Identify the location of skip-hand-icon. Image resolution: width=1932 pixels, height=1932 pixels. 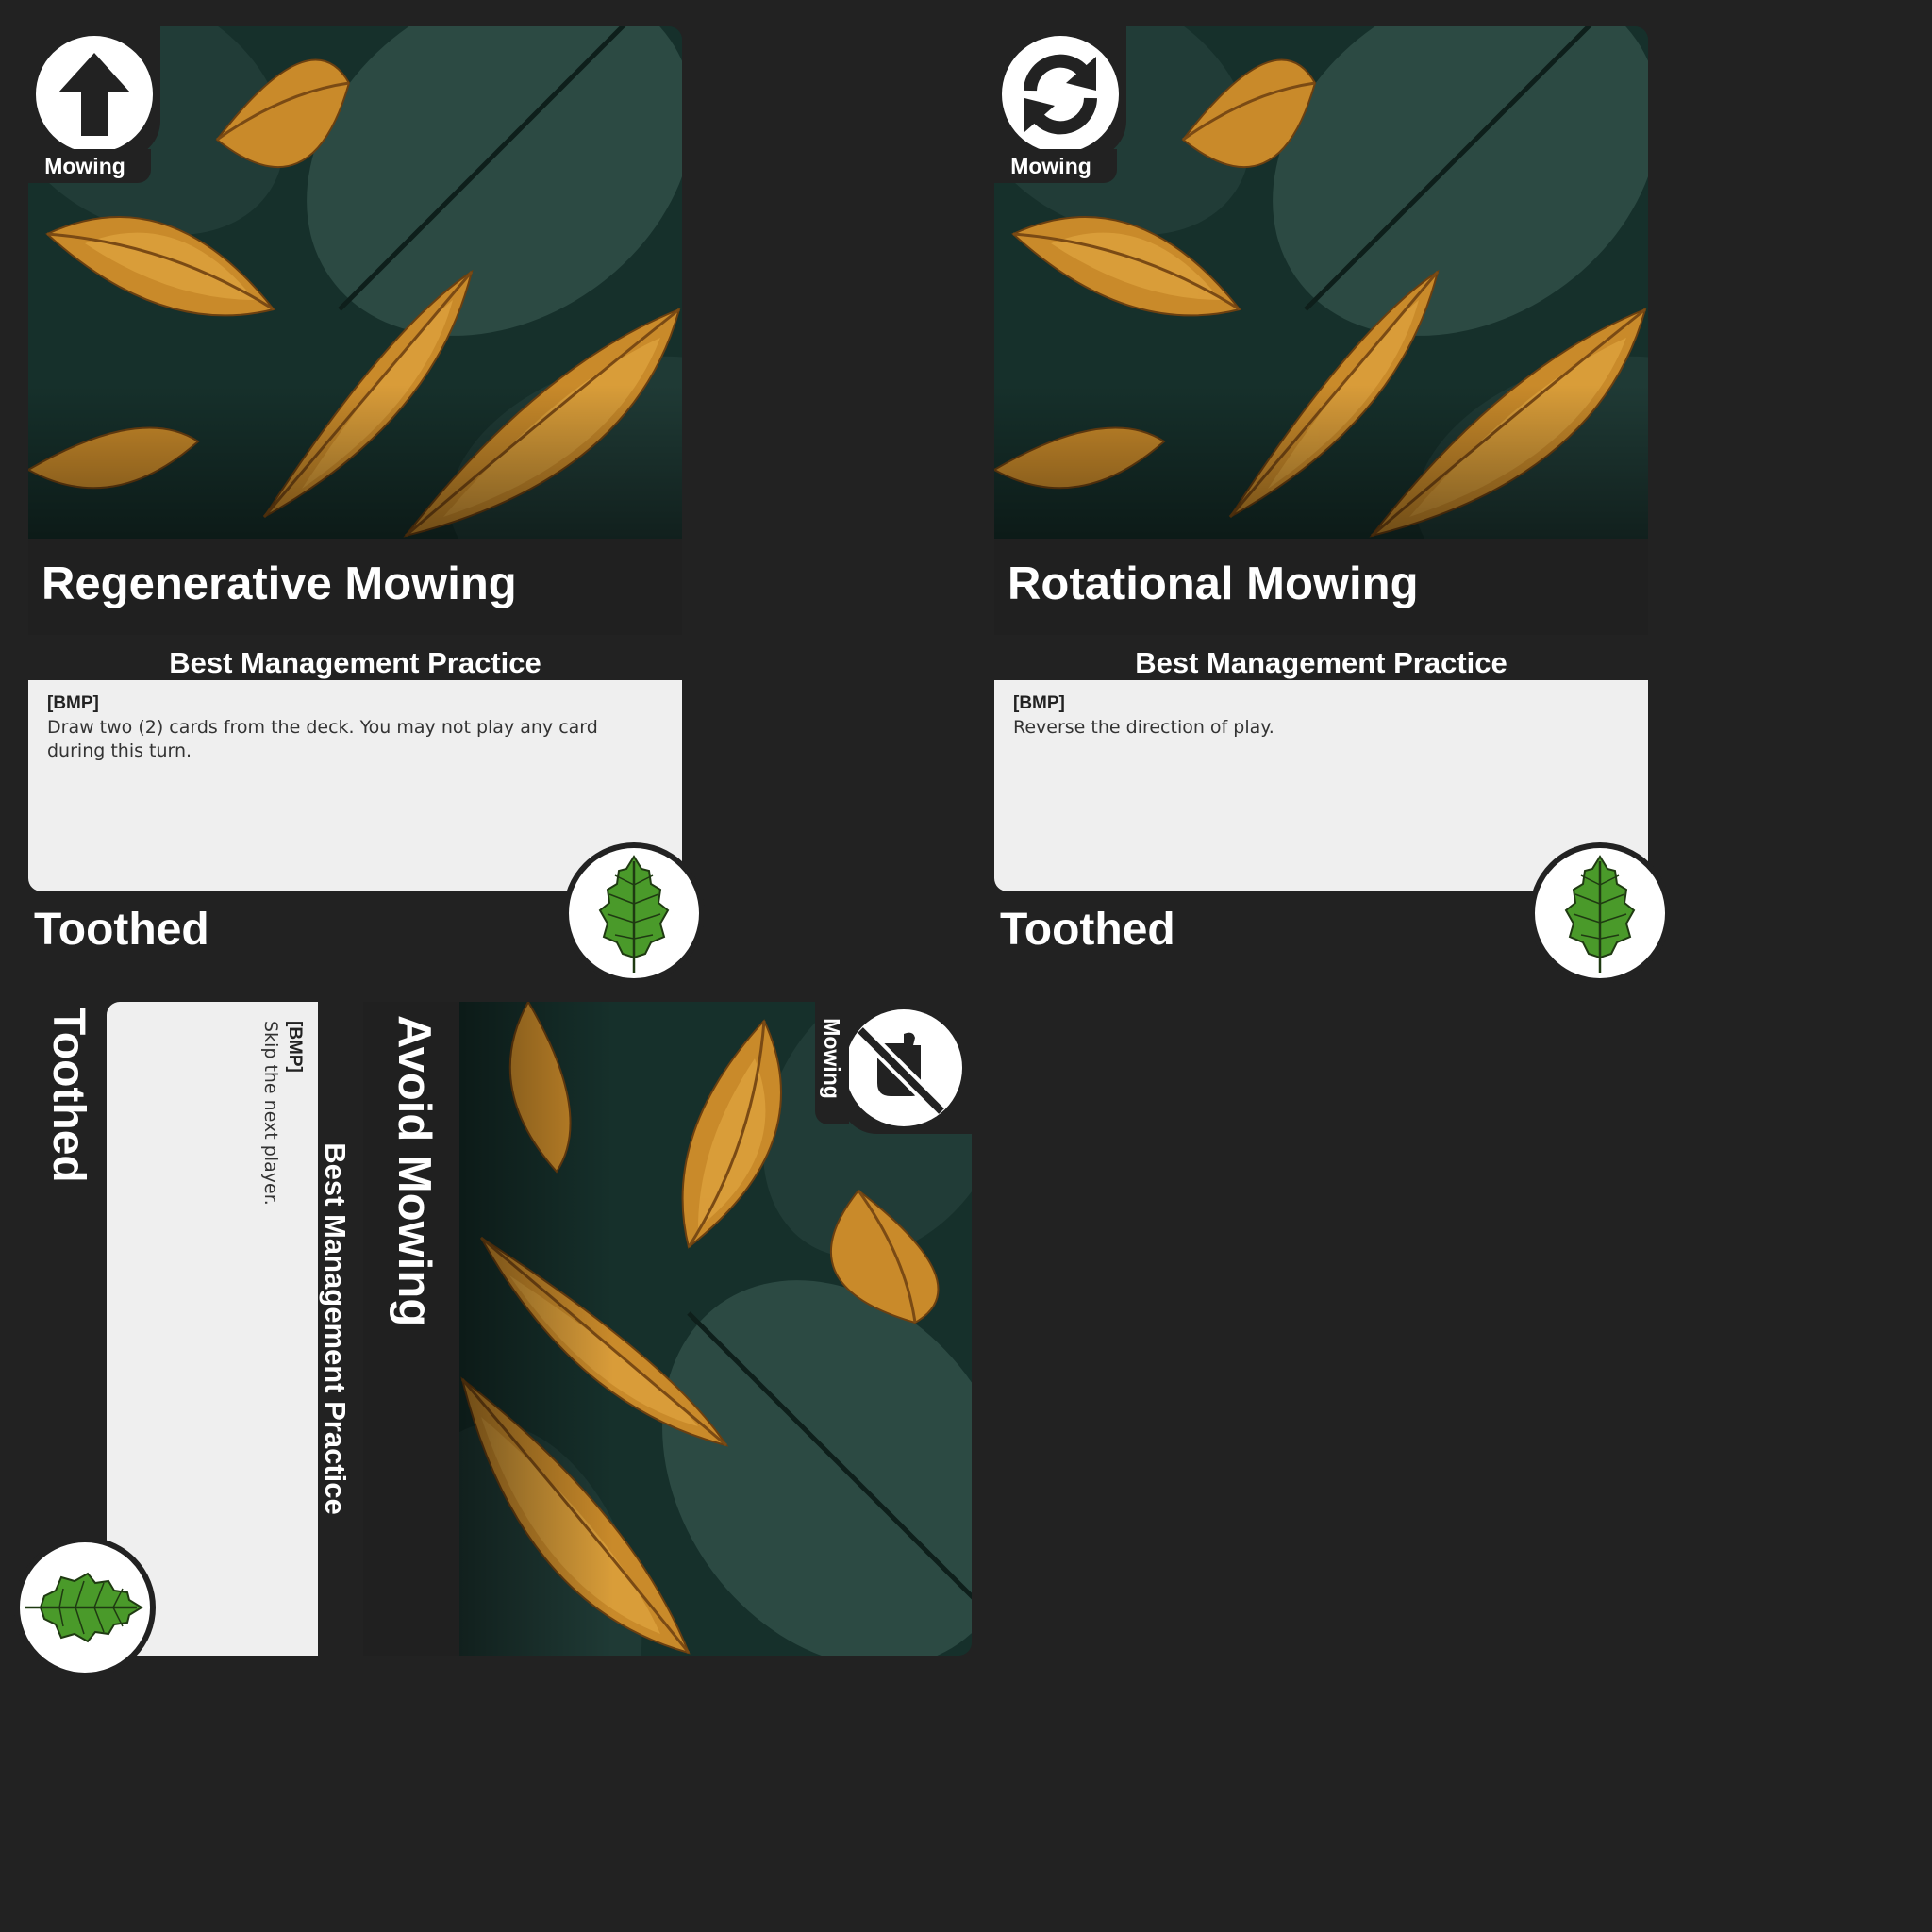
(904, 1067).